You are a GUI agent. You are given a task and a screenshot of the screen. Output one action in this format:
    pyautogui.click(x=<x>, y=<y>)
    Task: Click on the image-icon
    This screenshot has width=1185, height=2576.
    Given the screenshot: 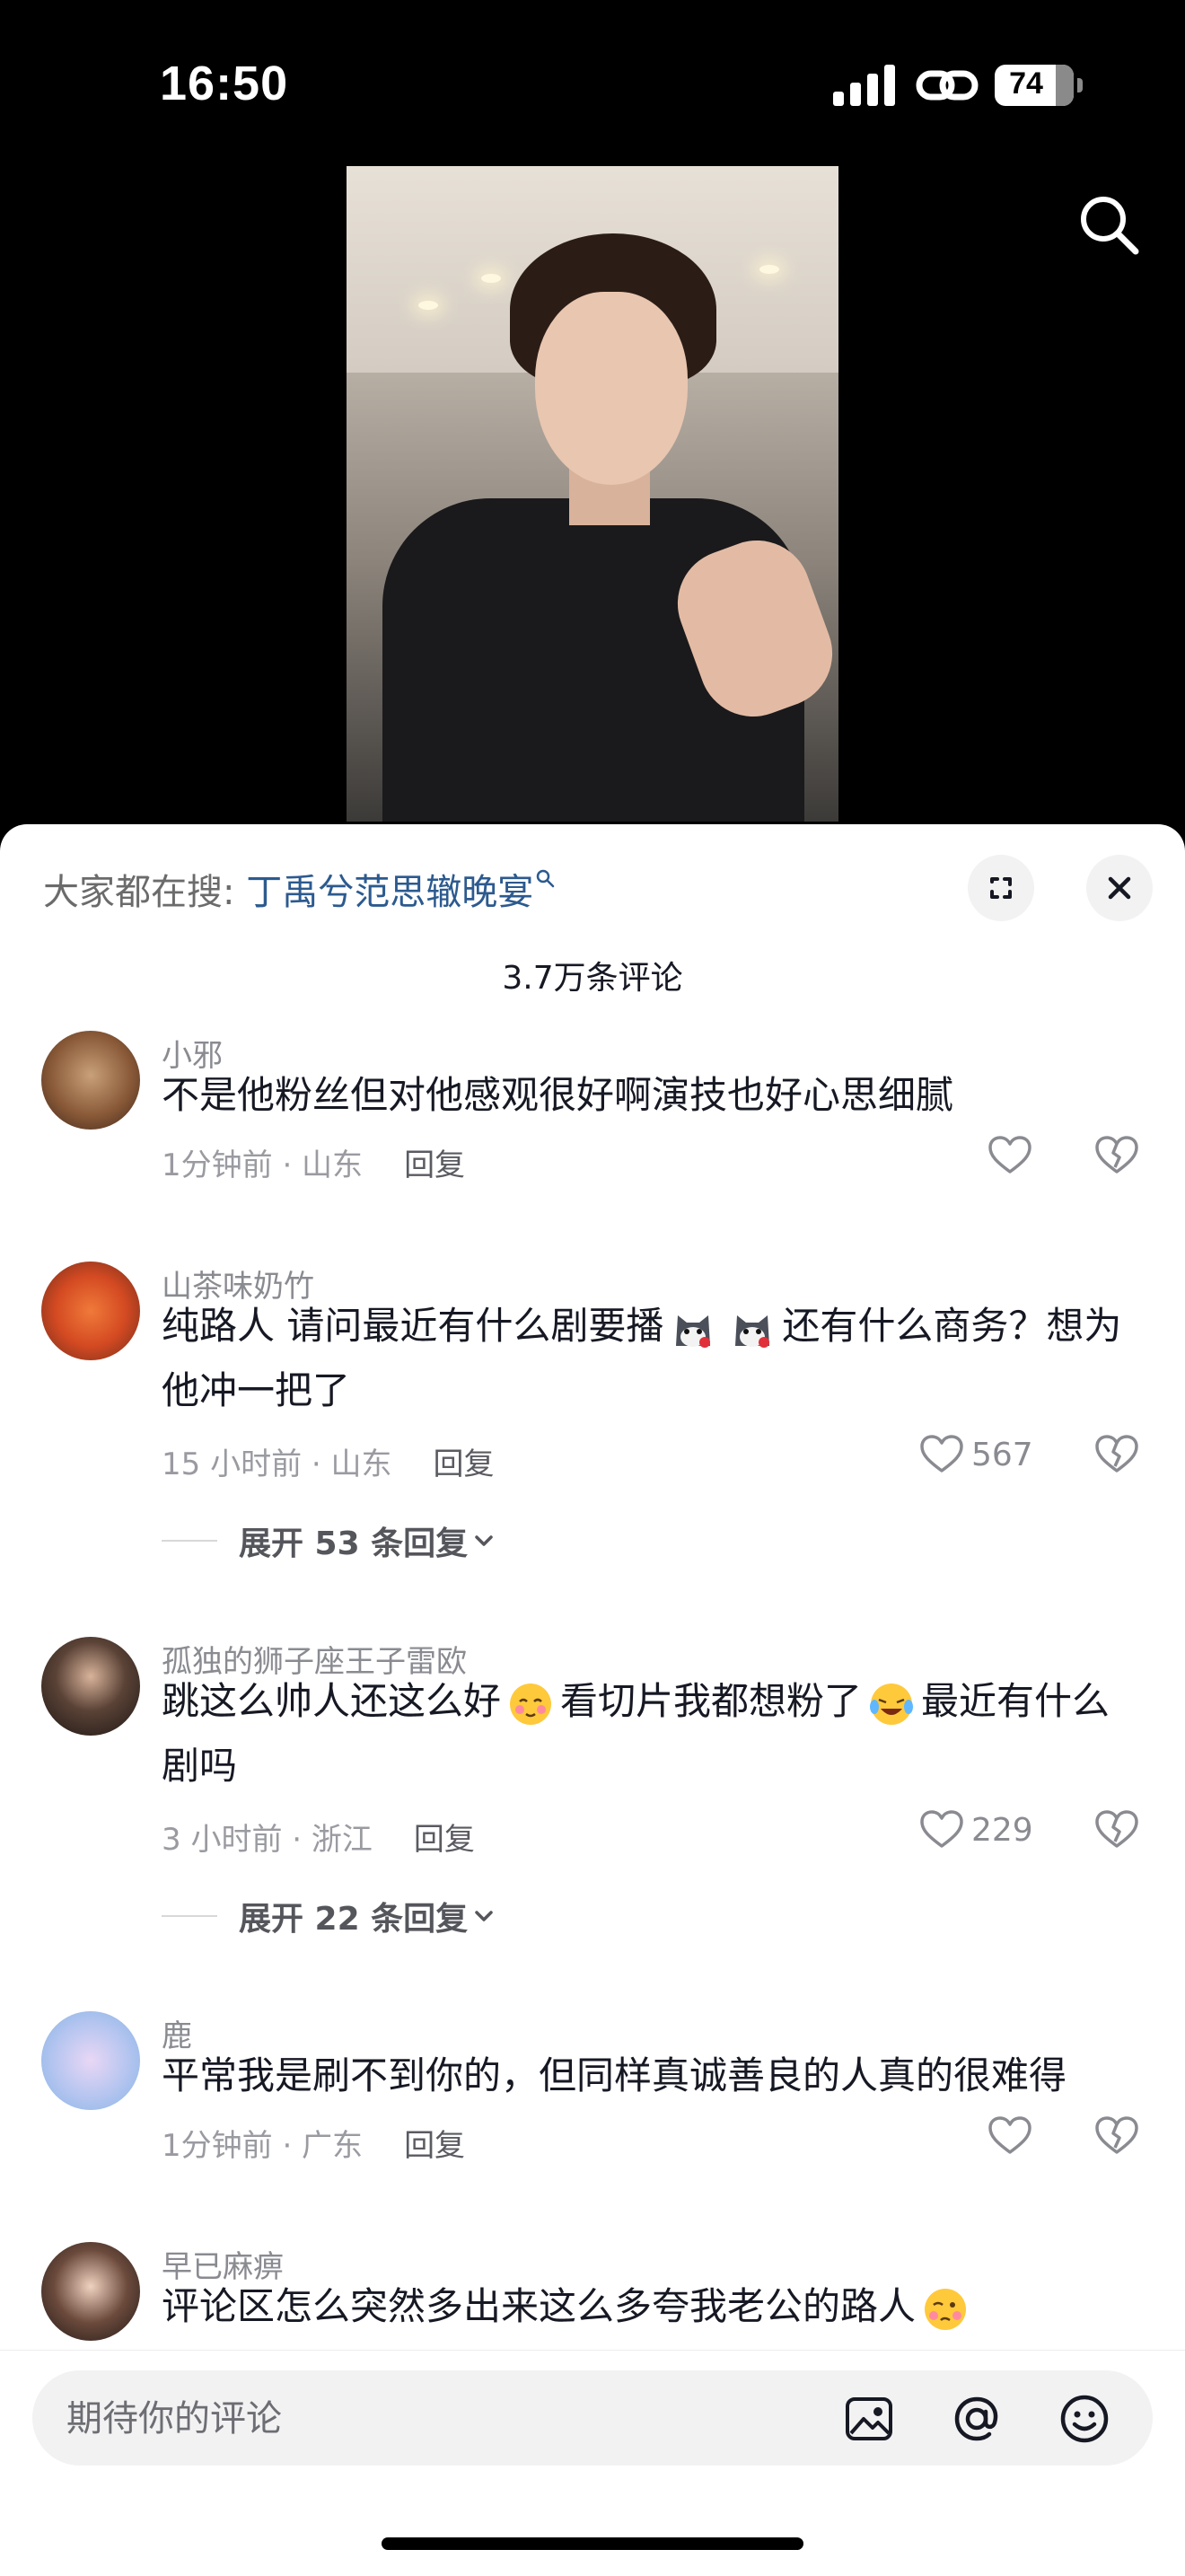 What is the action you would take?
    pyautogui.click(x=869, y=2419)
    